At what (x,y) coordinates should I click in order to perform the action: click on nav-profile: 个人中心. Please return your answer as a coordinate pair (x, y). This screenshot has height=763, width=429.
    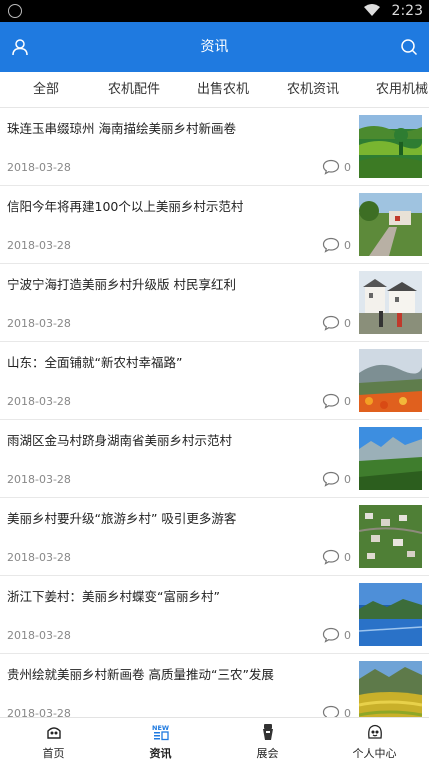
    Looking at the image, I should click on (374, 740).